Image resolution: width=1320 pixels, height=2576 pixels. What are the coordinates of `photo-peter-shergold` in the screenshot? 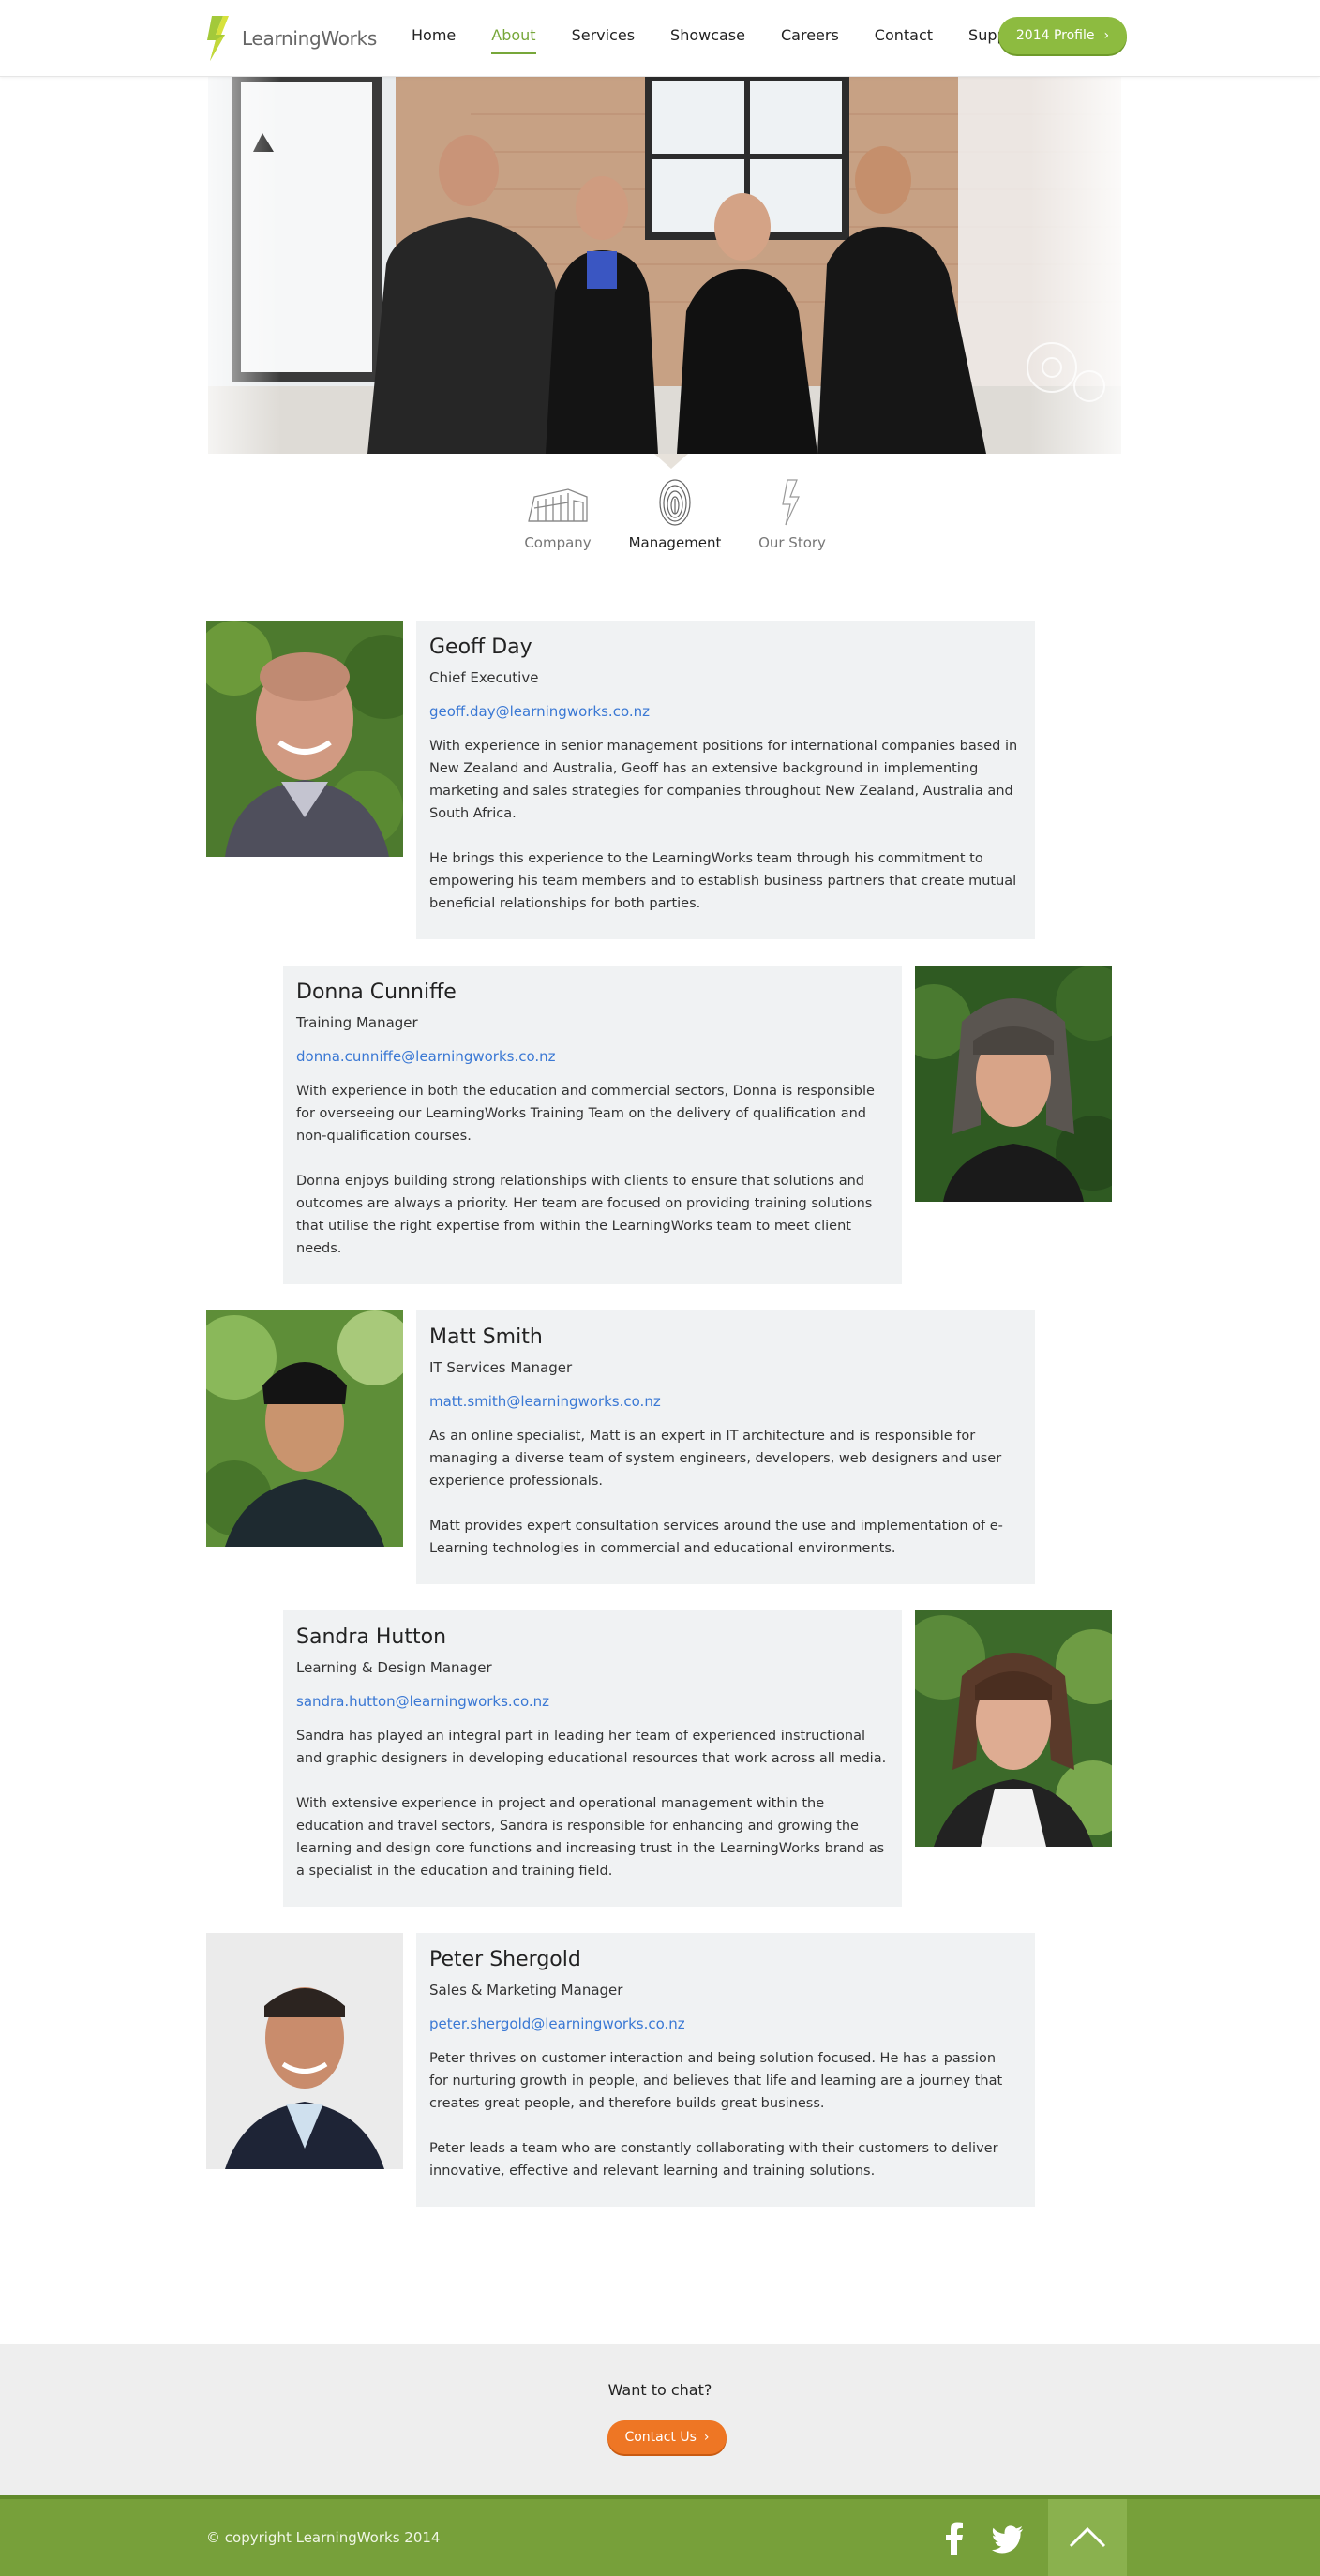 It's located at (304, 2051).